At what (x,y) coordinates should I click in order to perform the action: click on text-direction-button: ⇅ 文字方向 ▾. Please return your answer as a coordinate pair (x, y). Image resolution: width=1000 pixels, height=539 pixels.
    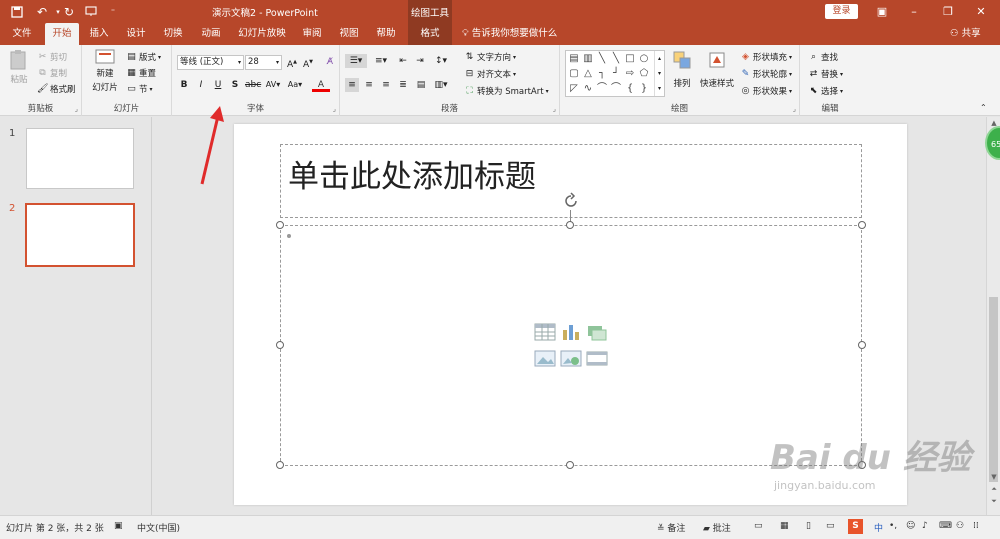
    Looking at the image, I should click on (490, 57).